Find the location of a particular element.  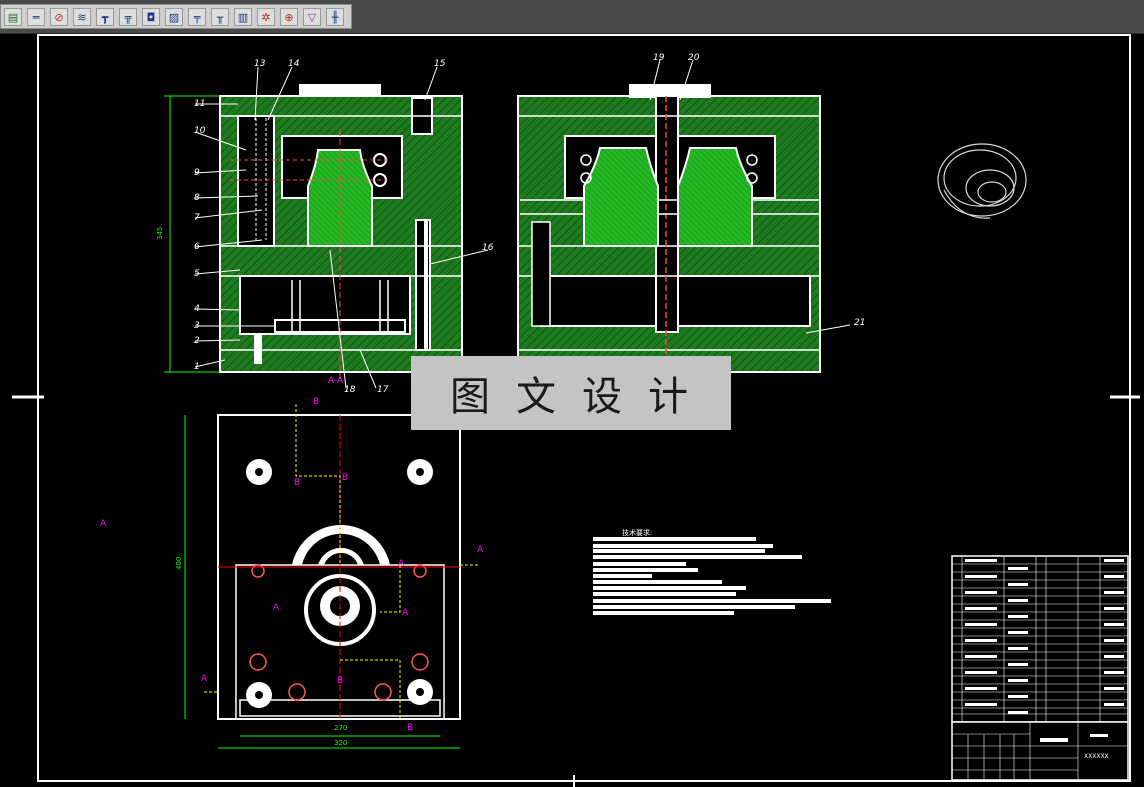

svg-text: 270 is located at coordinates (340, 728).